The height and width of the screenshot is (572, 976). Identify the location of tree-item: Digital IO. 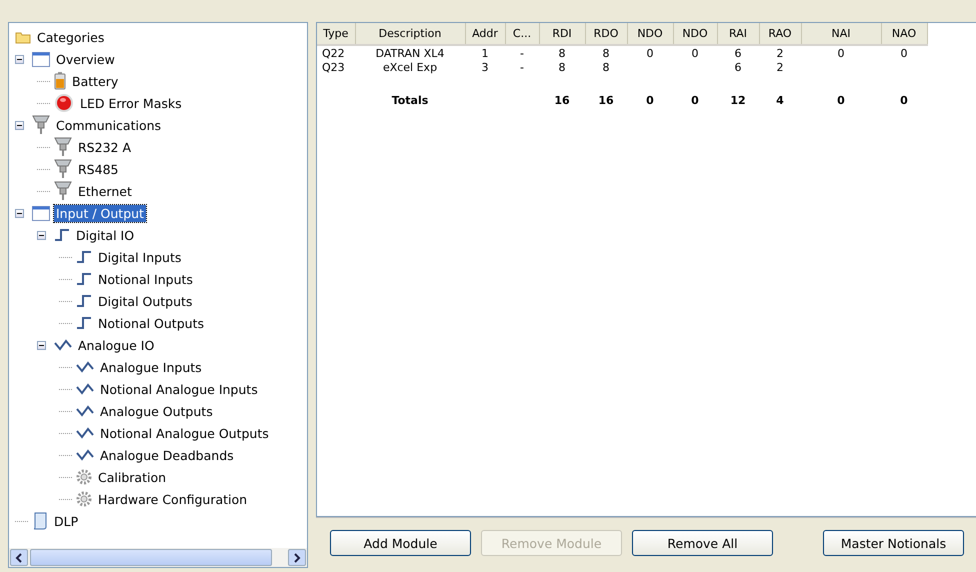
(105, 235).